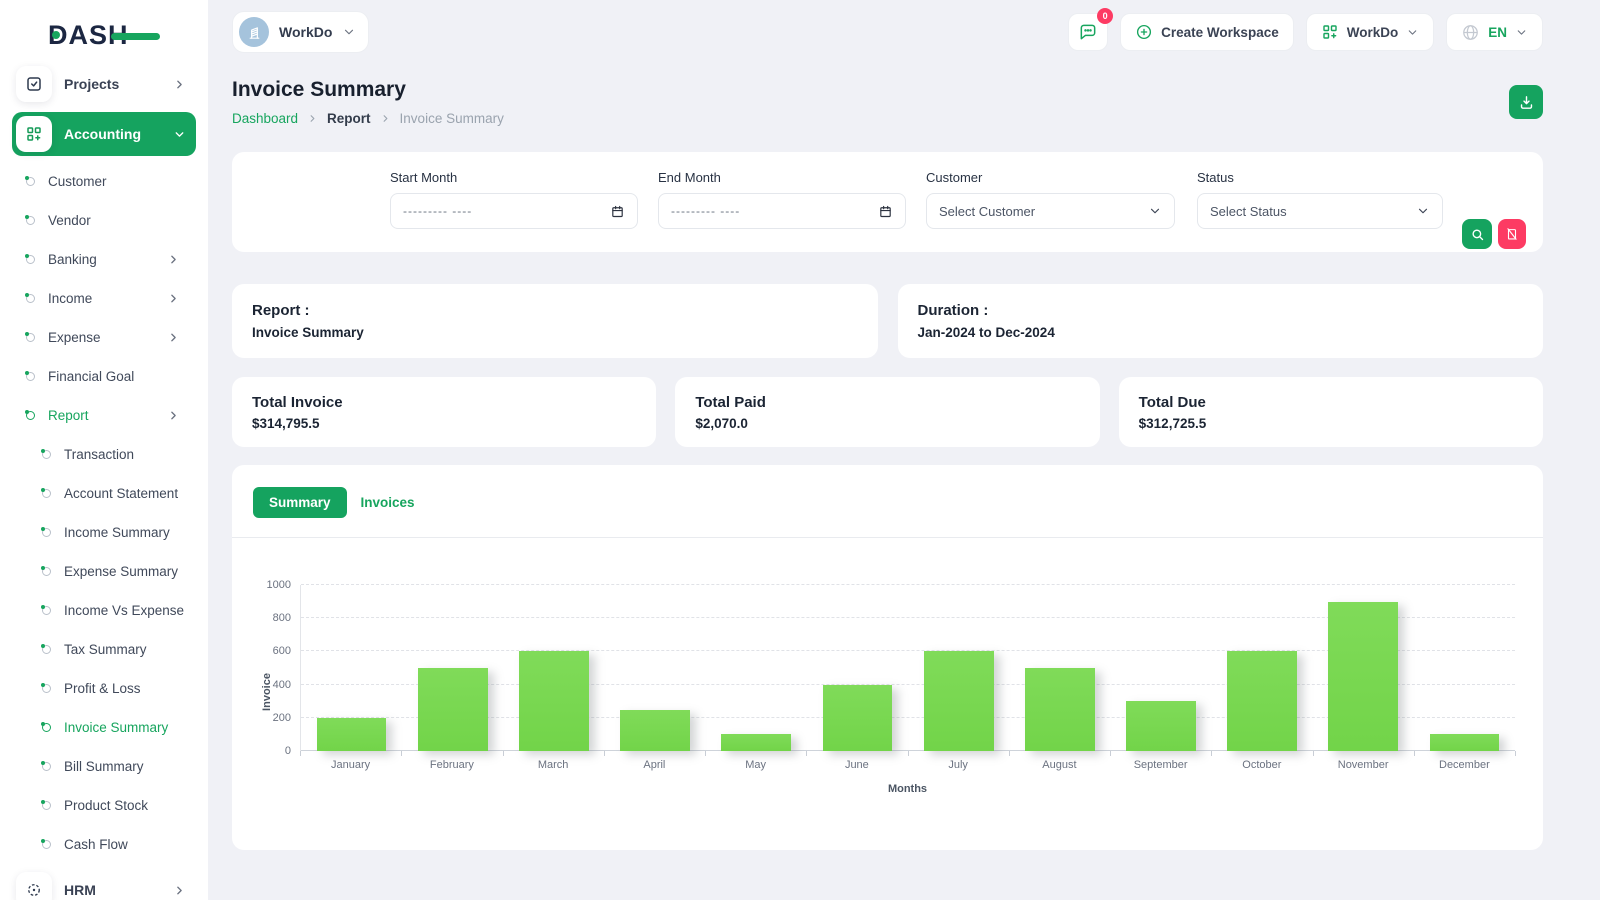 The width and height of the screenshot is (1600, 900). Describe the element at coordinates (986, 332) in the screenshot. I see `duration-card-value: Jan-2024 to Dec-2024` at that location.